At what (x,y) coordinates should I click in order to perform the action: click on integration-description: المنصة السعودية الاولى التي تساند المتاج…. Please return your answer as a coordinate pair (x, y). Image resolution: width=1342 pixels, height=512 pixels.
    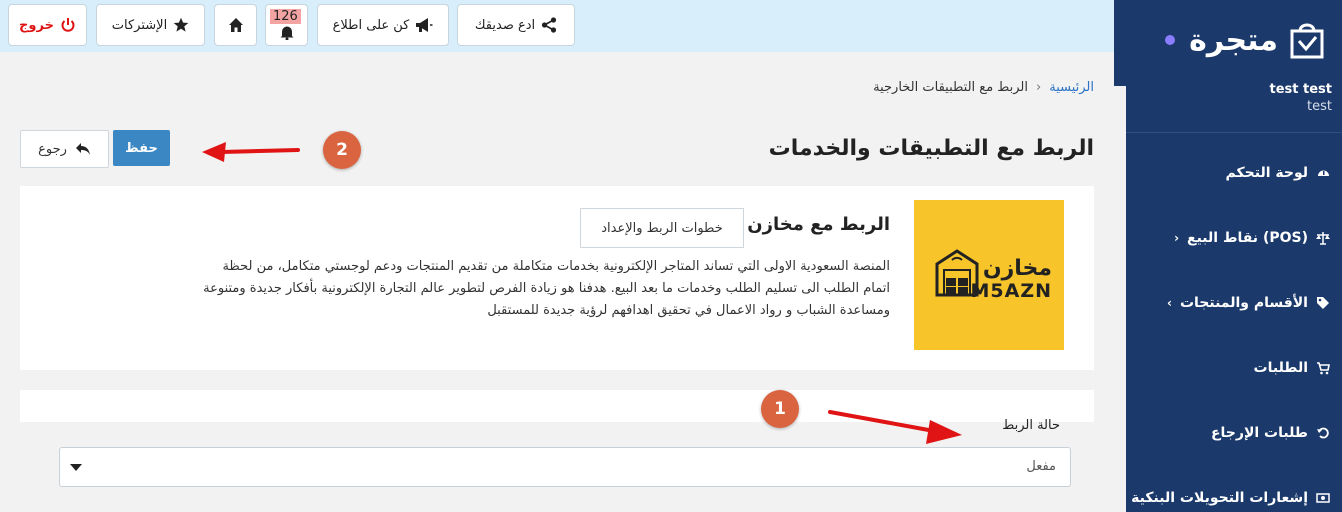
    Looking at the image, I should click on (546, 288).